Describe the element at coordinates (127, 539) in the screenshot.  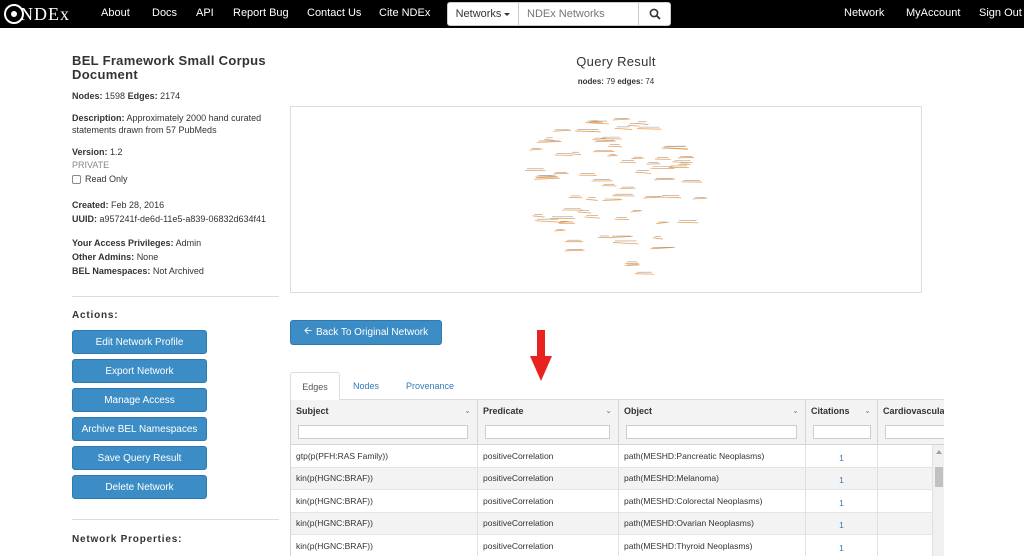
I see `network-properties-title: Network Properties:` at that location.